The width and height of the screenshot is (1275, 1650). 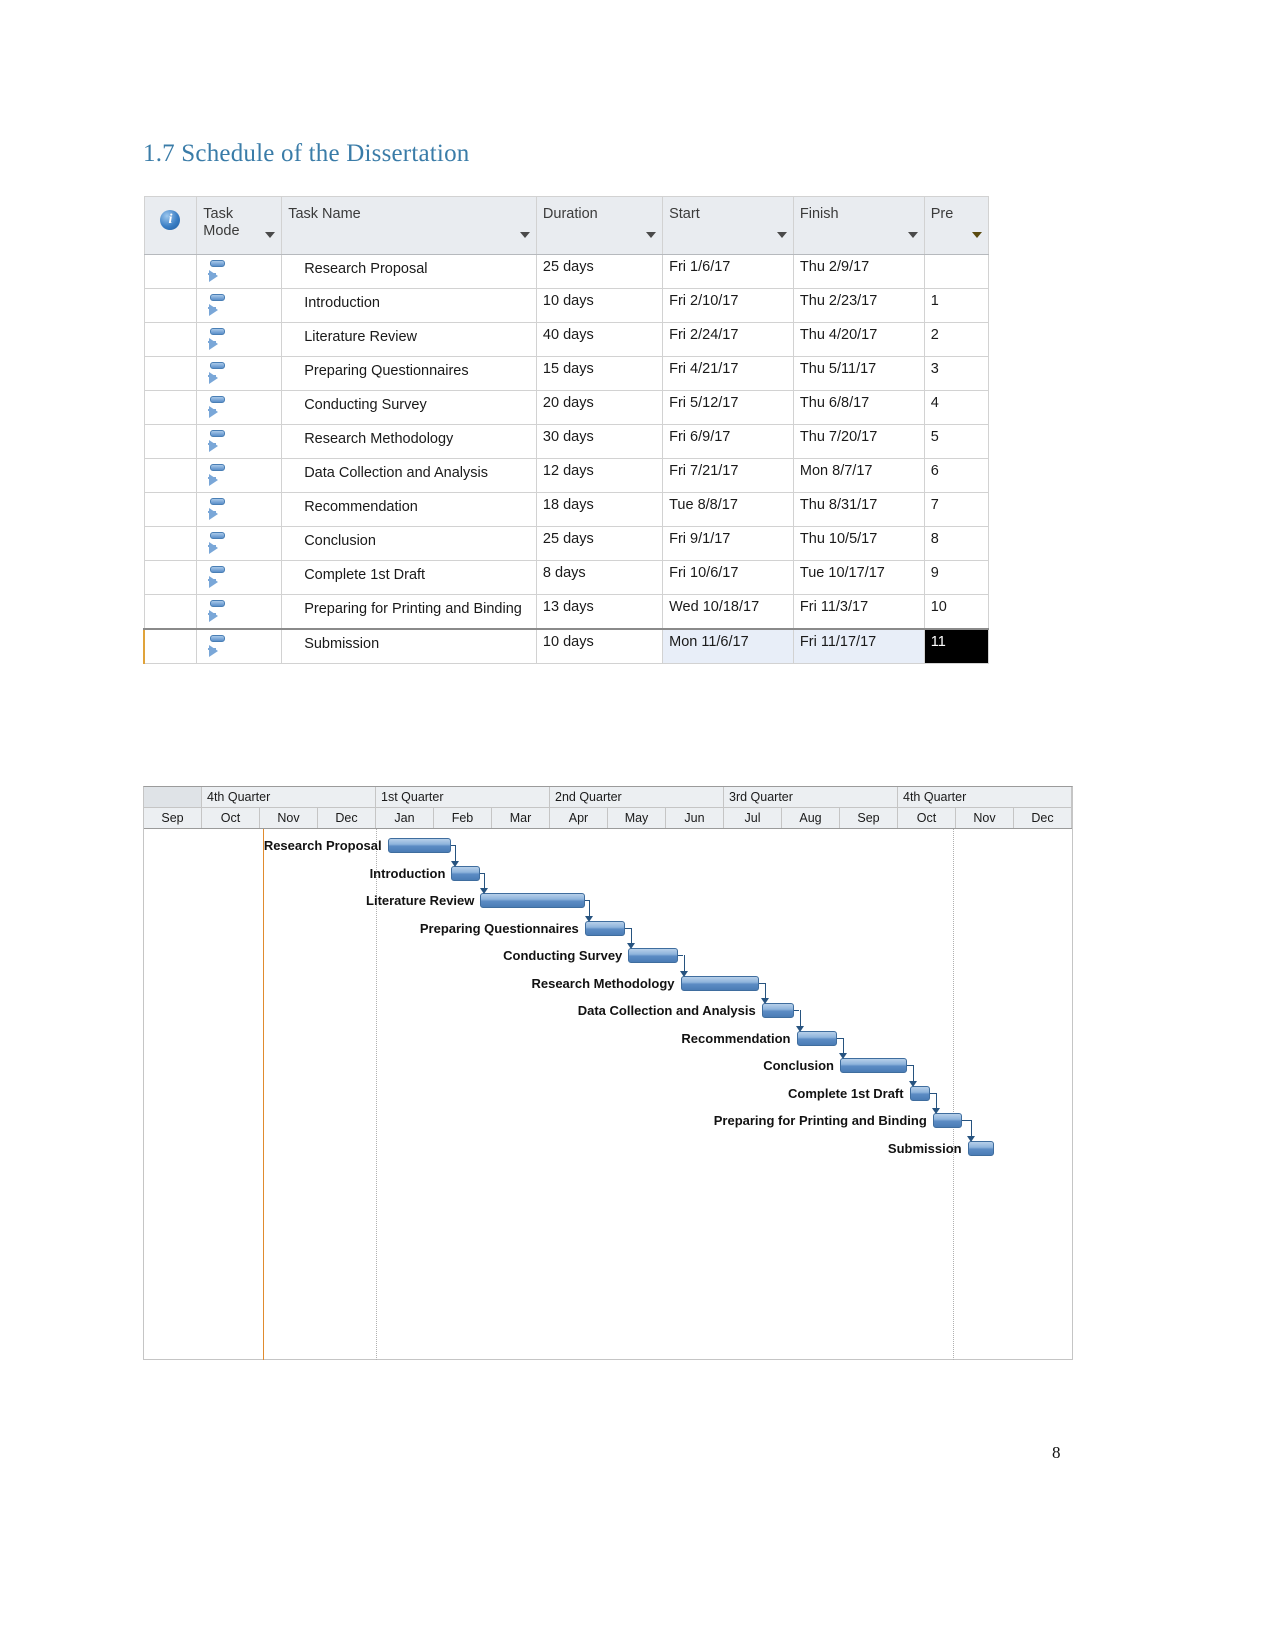 What do you see at coordinates (409, 225) in the screenshot?
I see `column-header-task-name: Task Name` at bounding box center [409, 225].